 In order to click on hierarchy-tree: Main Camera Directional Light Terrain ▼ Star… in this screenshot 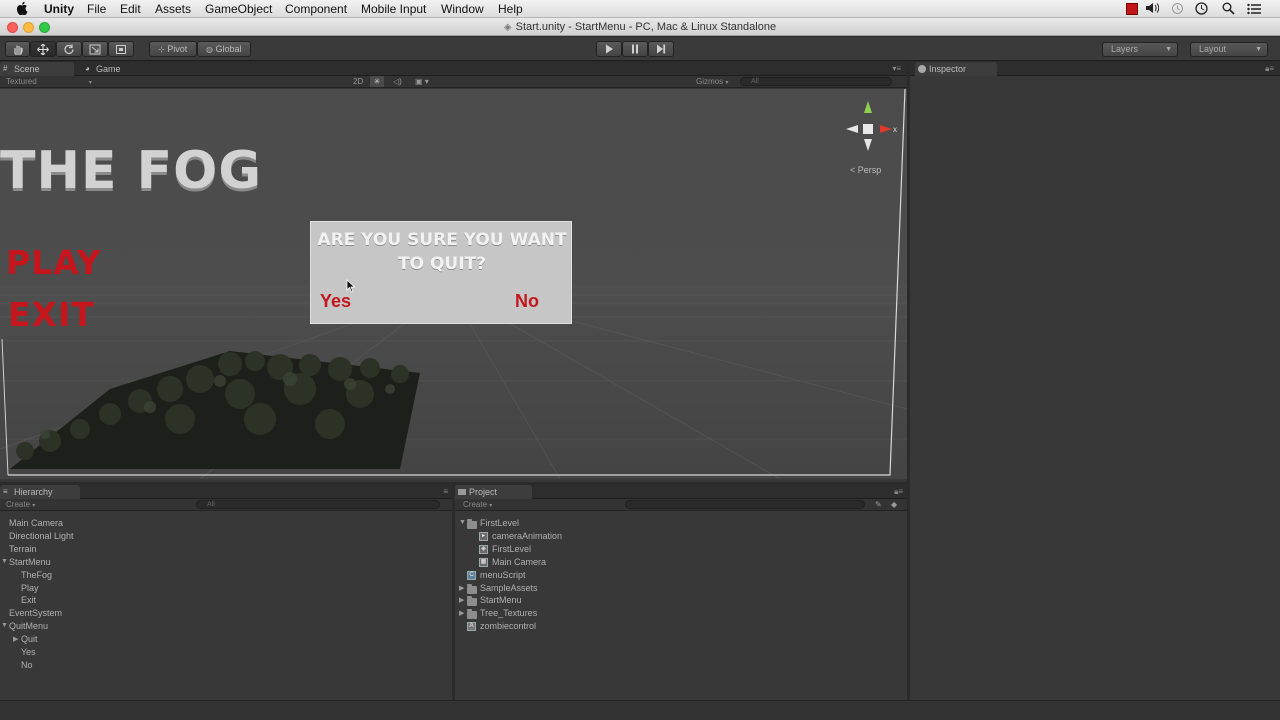, I will do `click(226, 608)`.